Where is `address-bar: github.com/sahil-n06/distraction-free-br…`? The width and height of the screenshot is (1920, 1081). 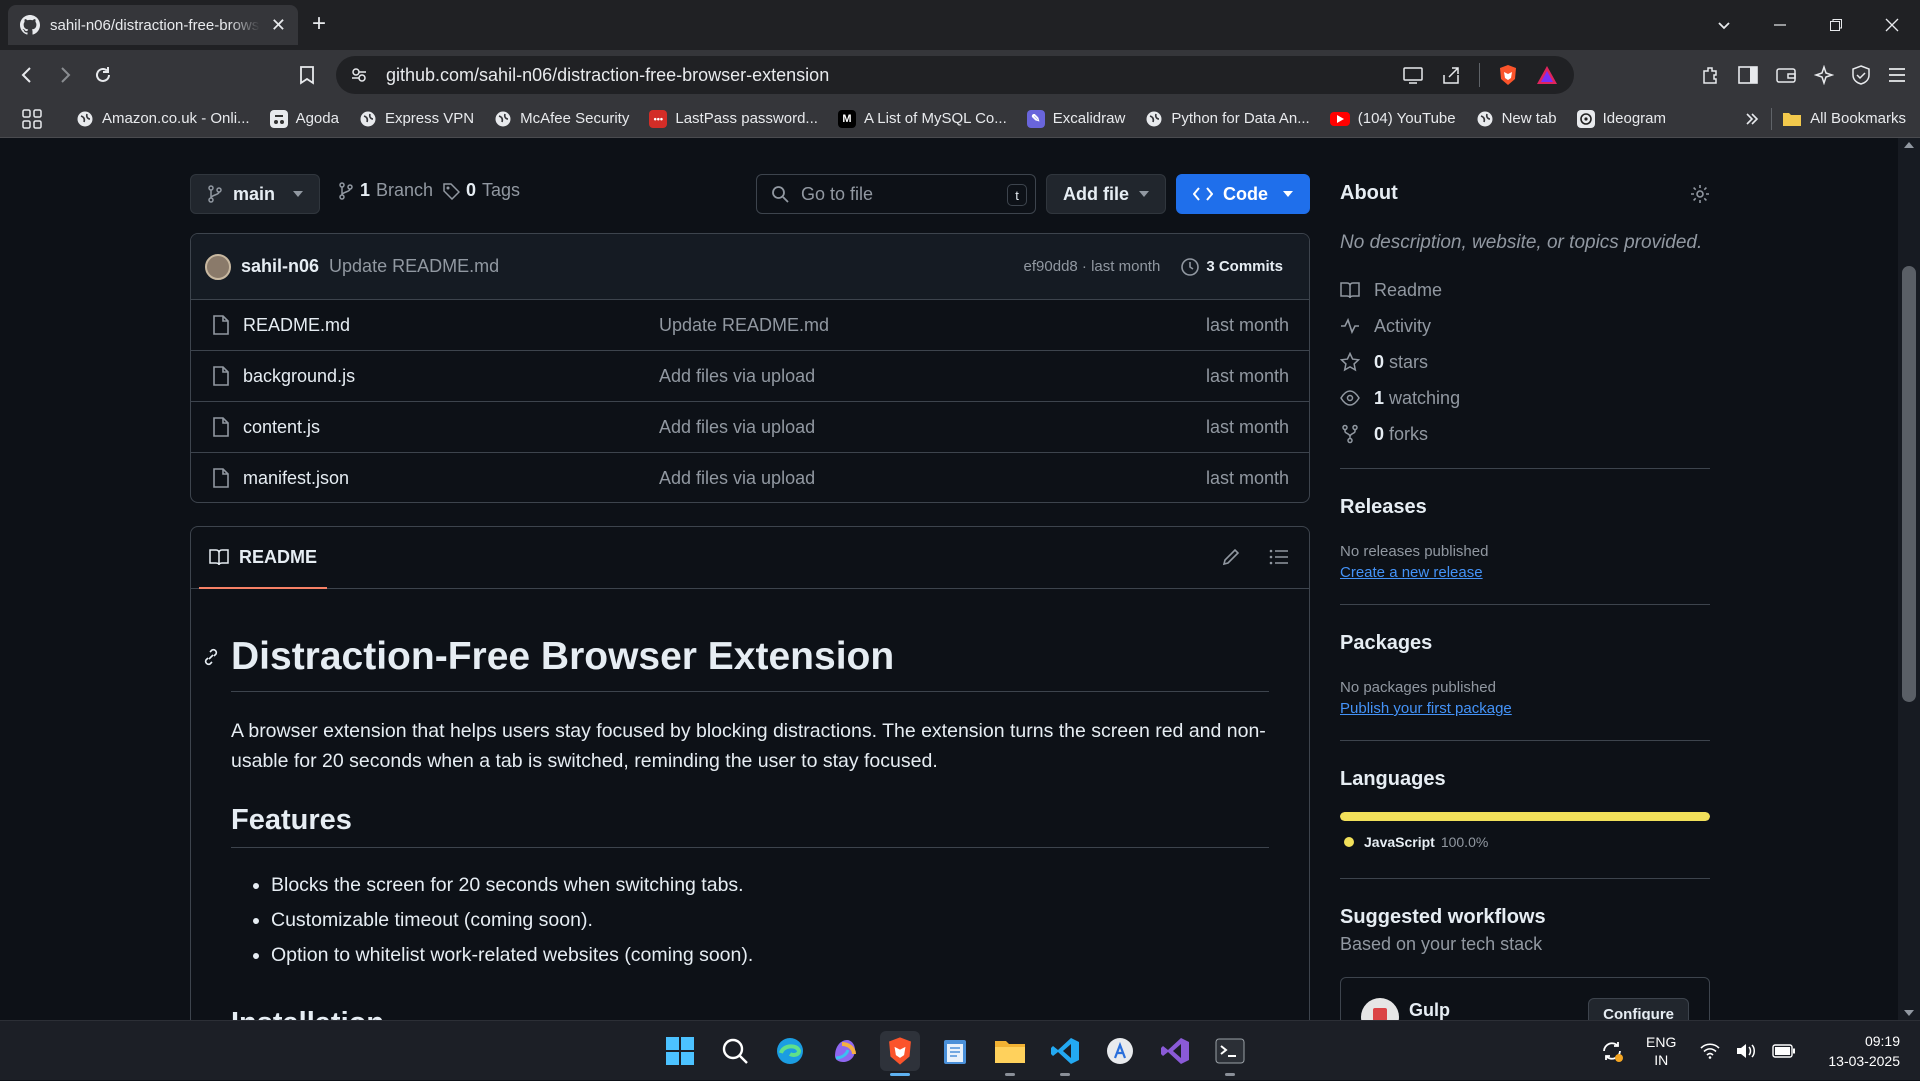
address-bar: github.com/sahil-n06/distraction-free-br… is located at coordinates (955, 75).